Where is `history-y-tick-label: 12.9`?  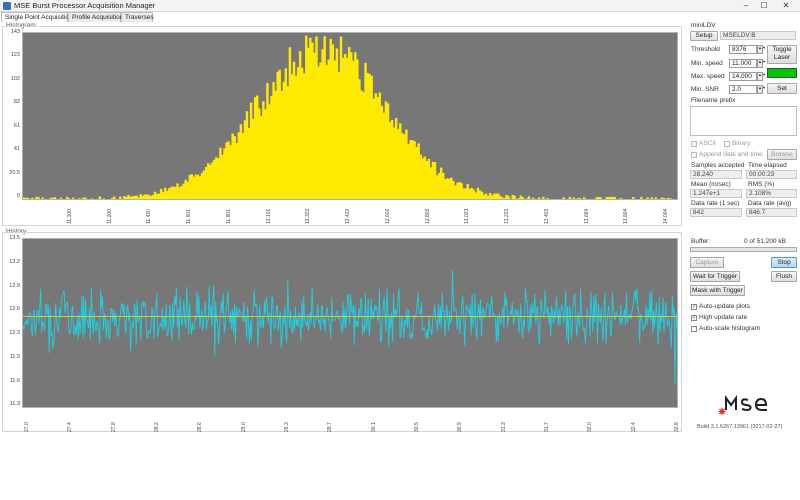
history-y-tick-label: 12.9 is located at coordinates (14, 285).